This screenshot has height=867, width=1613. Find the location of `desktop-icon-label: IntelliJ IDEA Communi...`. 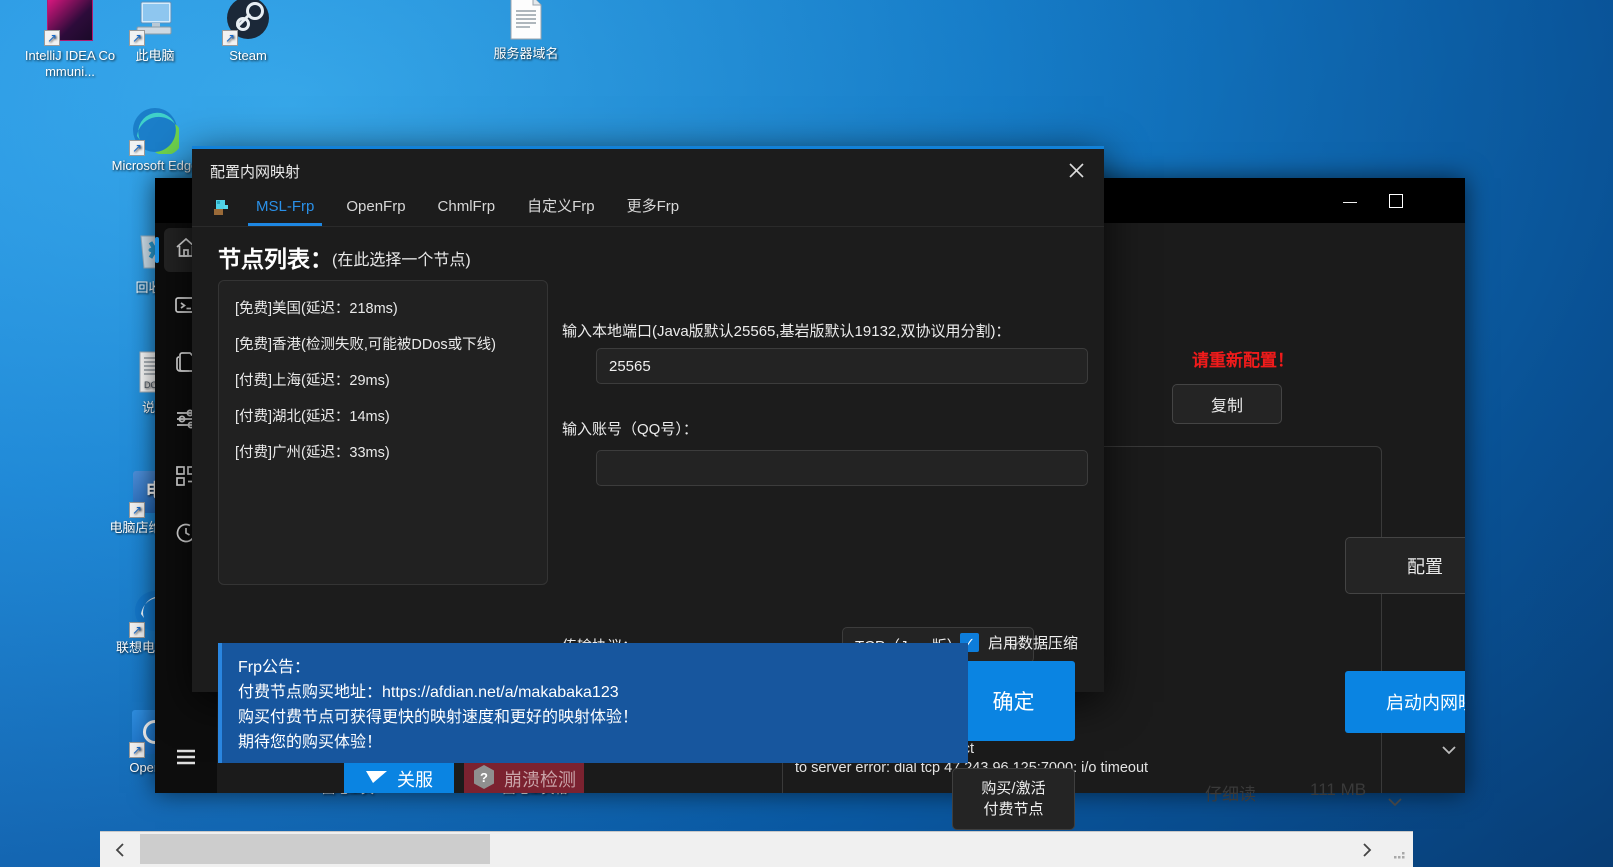

desktop-icon-label: IntelliJ IDEA Communi... is located at coordinates (70, 63).